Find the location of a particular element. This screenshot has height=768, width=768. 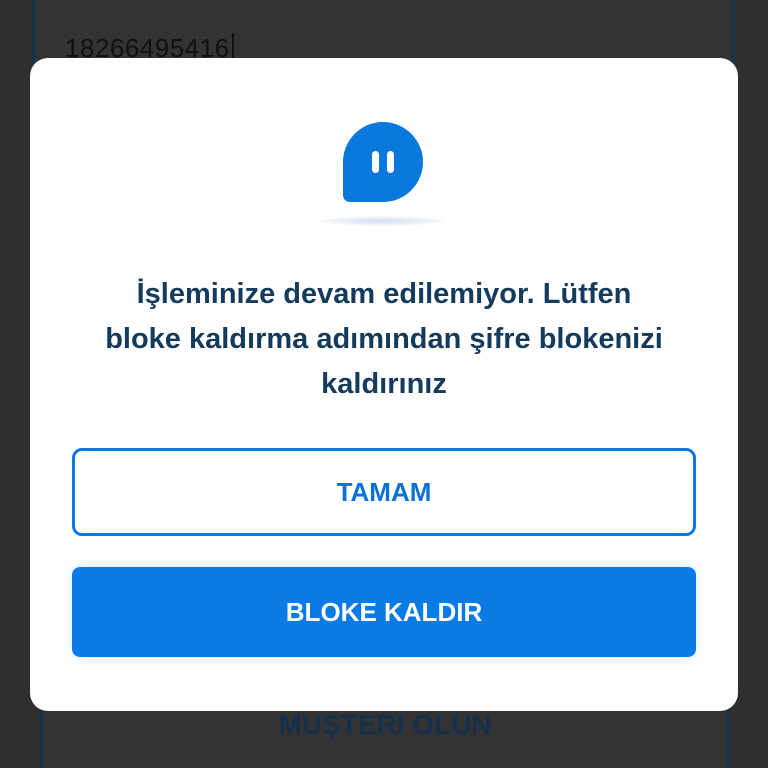

pause-chat-bubble-icon is located at coordinates (383, 162).